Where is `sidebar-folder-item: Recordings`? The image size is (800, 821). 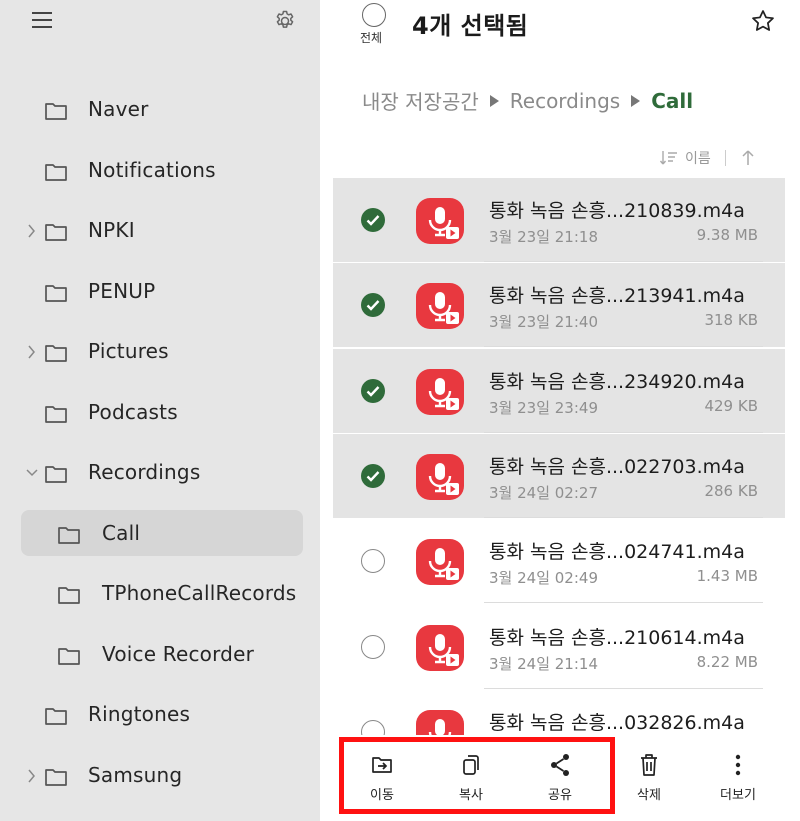
sidebar-folder-item: Recordings is located at coordinates (160, 473).